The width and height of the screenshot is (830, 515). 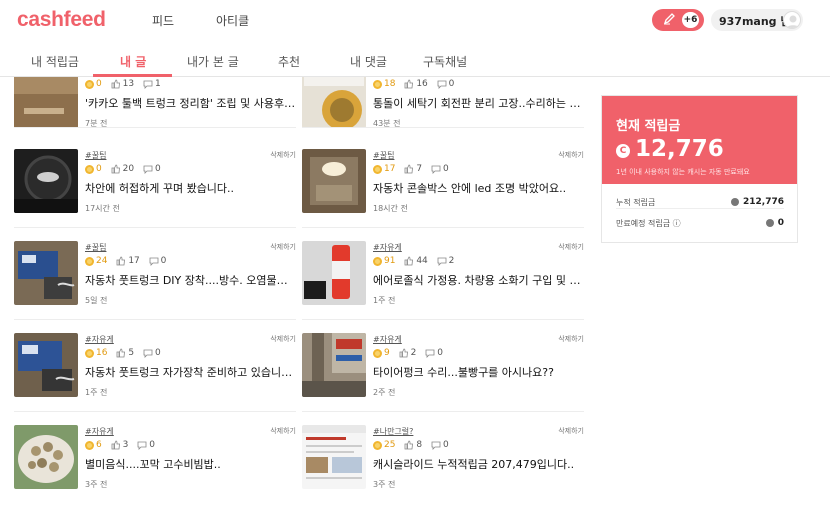 I want to click on divider, so click(x=443, y=227).